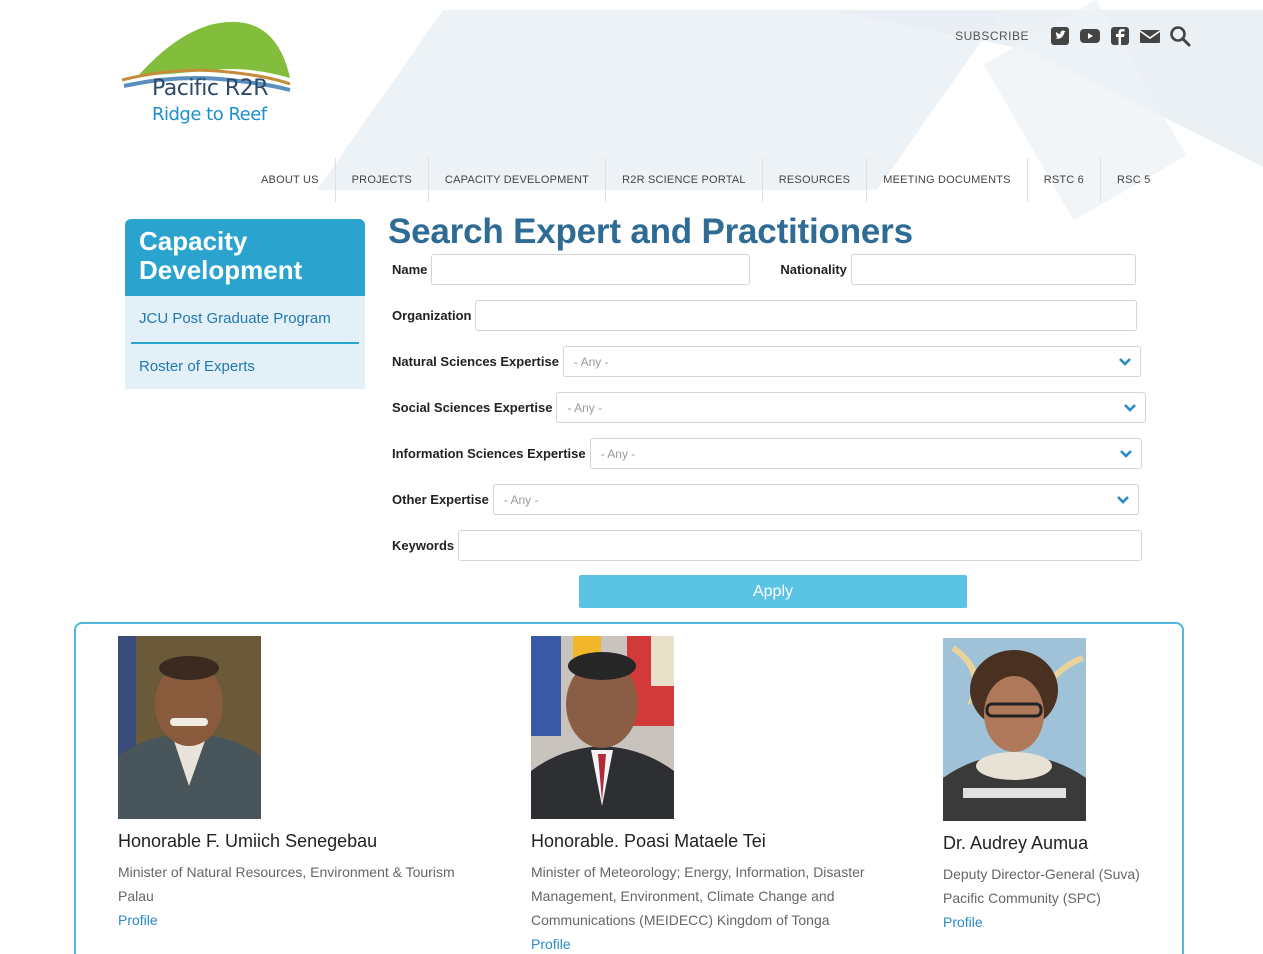 Image resolution: width=1263 pixels, height=954 pixels. Describe the element at coordinates (648, 841) in the screenshot. I see `expert-name: Honorable. Poasi Mataele Tei` at that location.